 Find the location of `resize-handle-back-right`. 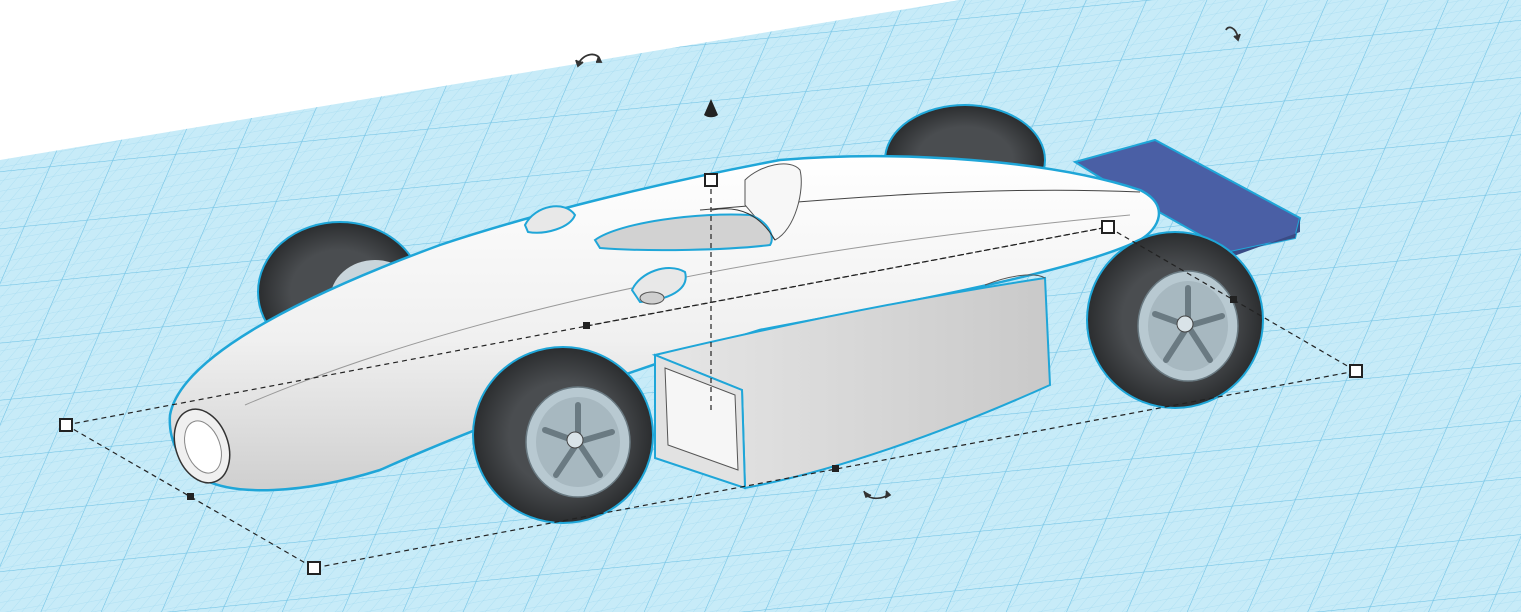

resize-handle-back-right is located at coordinates (1356, 371).